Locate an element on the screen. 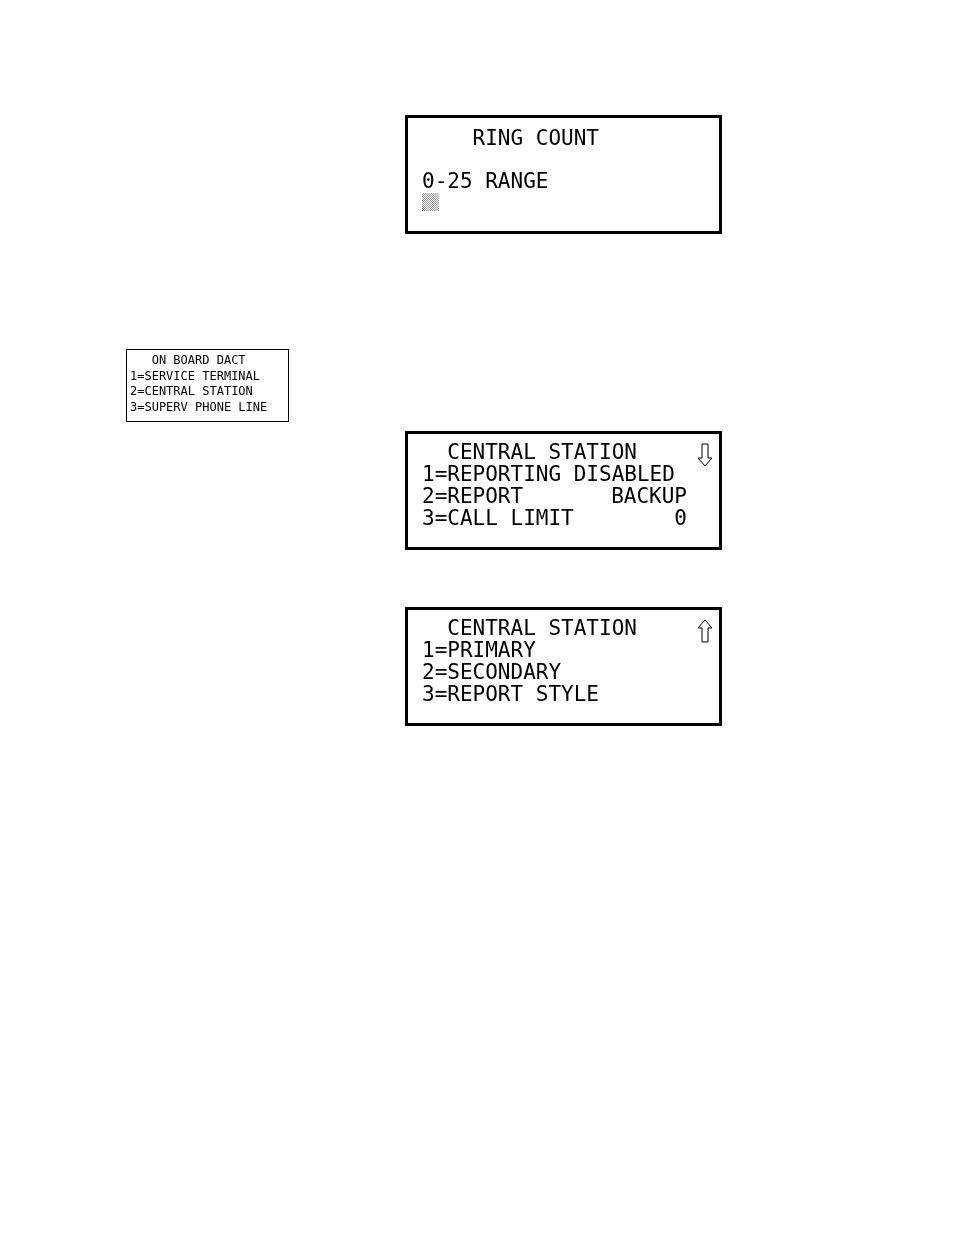 This screenshot has width=954, height=1235. menu-option: 3=CALL LIMIT is located at coordinates (498, 518).